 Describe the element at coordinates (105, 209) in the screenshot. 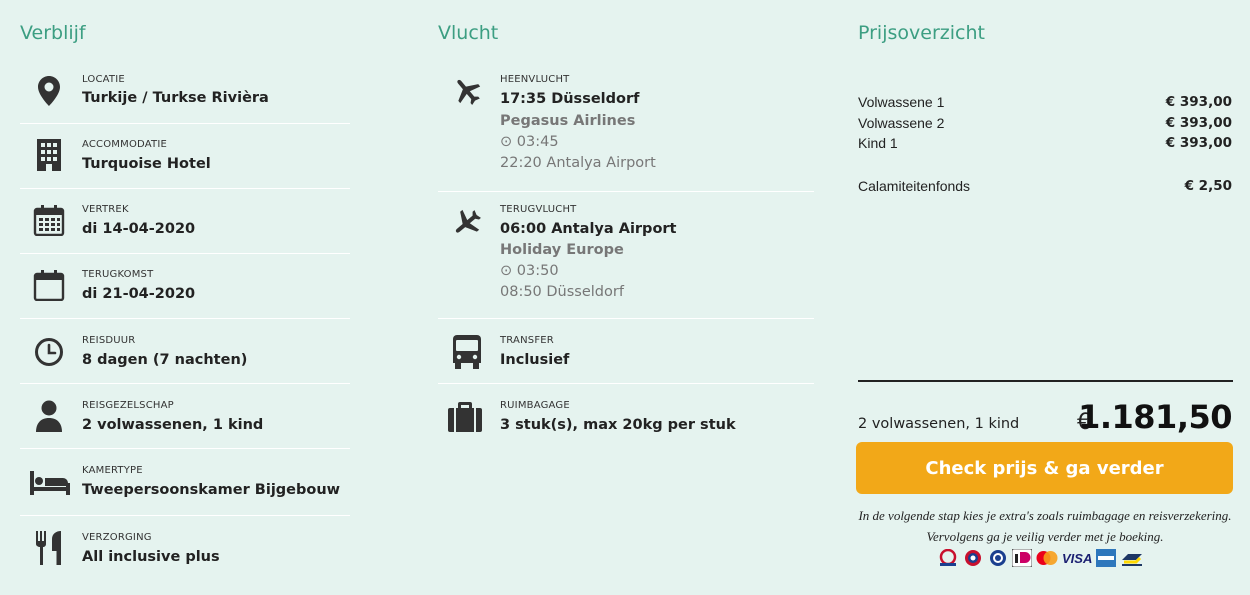

I see `departure-label: VERTREK` at that location.